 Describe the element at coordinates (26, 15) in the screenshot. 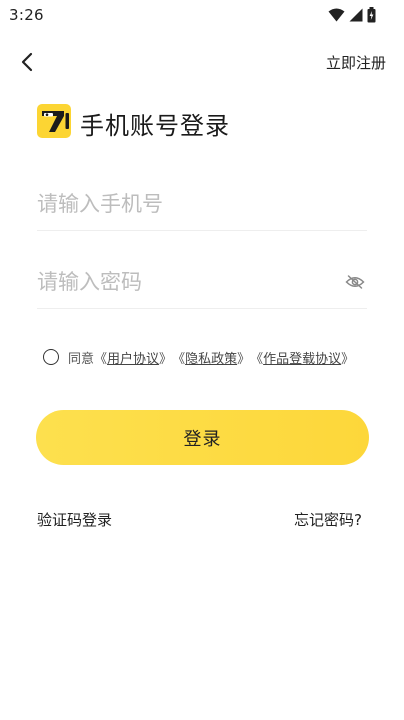

I see `status-time: 3:26` at that location.